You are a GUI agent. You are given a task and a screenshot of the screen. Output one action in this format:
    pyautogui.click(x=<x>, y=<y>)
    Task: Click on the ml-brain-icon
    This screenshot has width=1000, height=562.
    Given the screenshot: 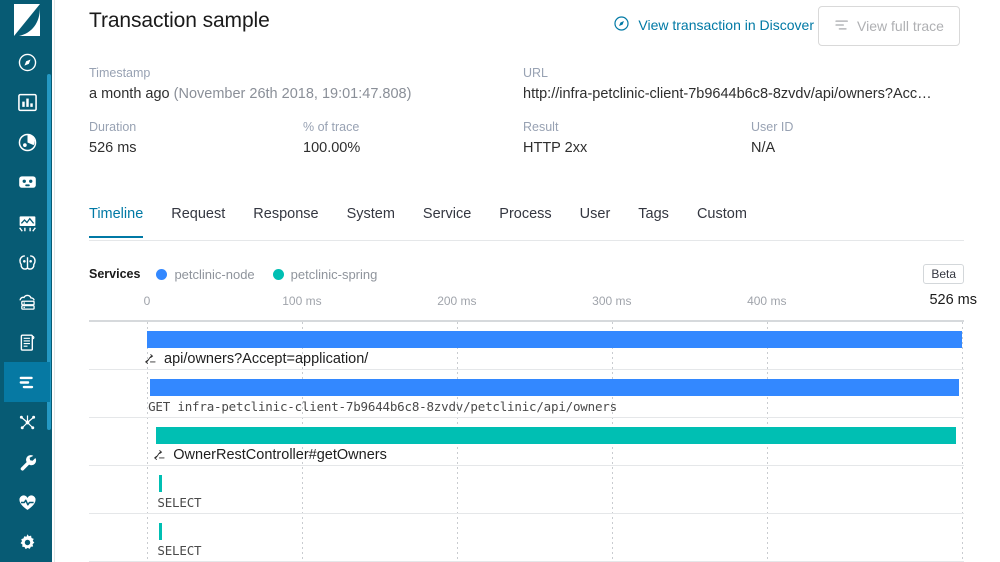 What is the action you would take?
    pyautogui.click(x=27, y=262)
    